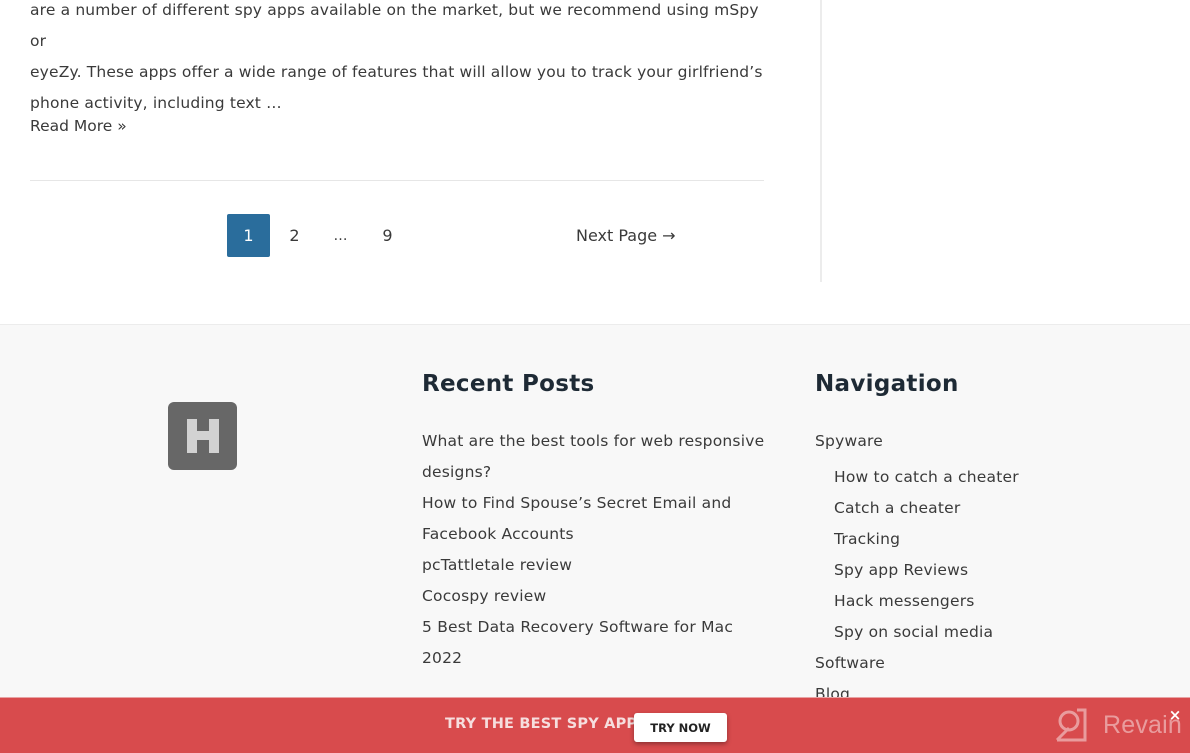  I want to click on nav-item-catch-a-cheater: Catch a cheater, so click(965, 508).